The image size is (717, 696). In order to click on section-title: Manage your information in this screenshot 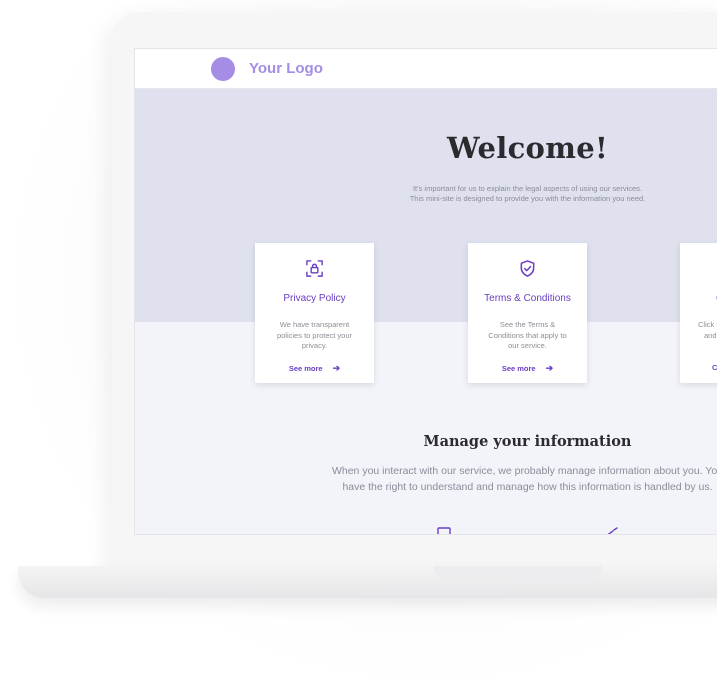, I will do `click(527, 441)`.